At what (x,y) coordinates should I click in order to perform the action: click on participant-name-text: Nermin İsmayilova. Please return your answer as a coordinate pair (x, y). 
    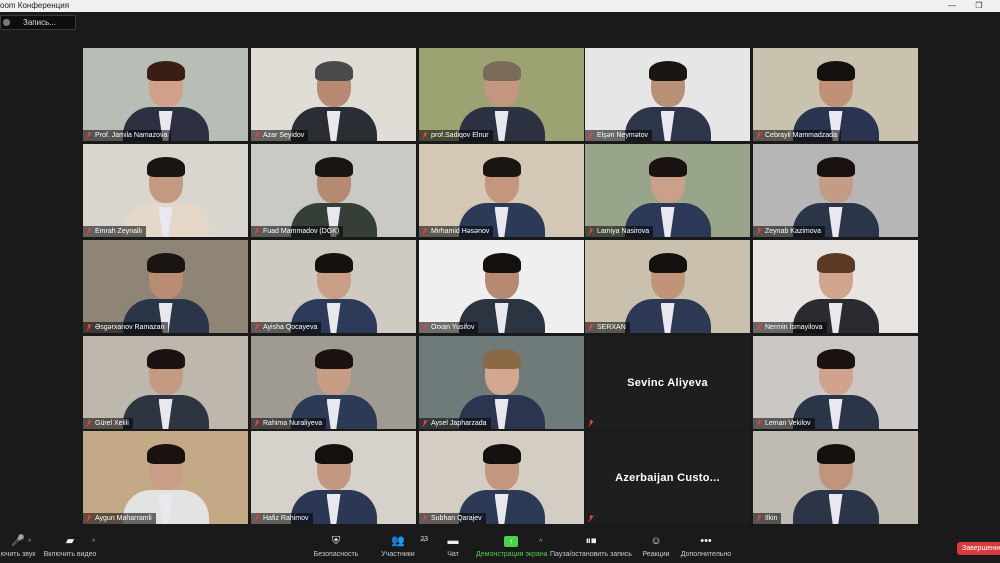
    Looking at the image, I should click on (794, 327).